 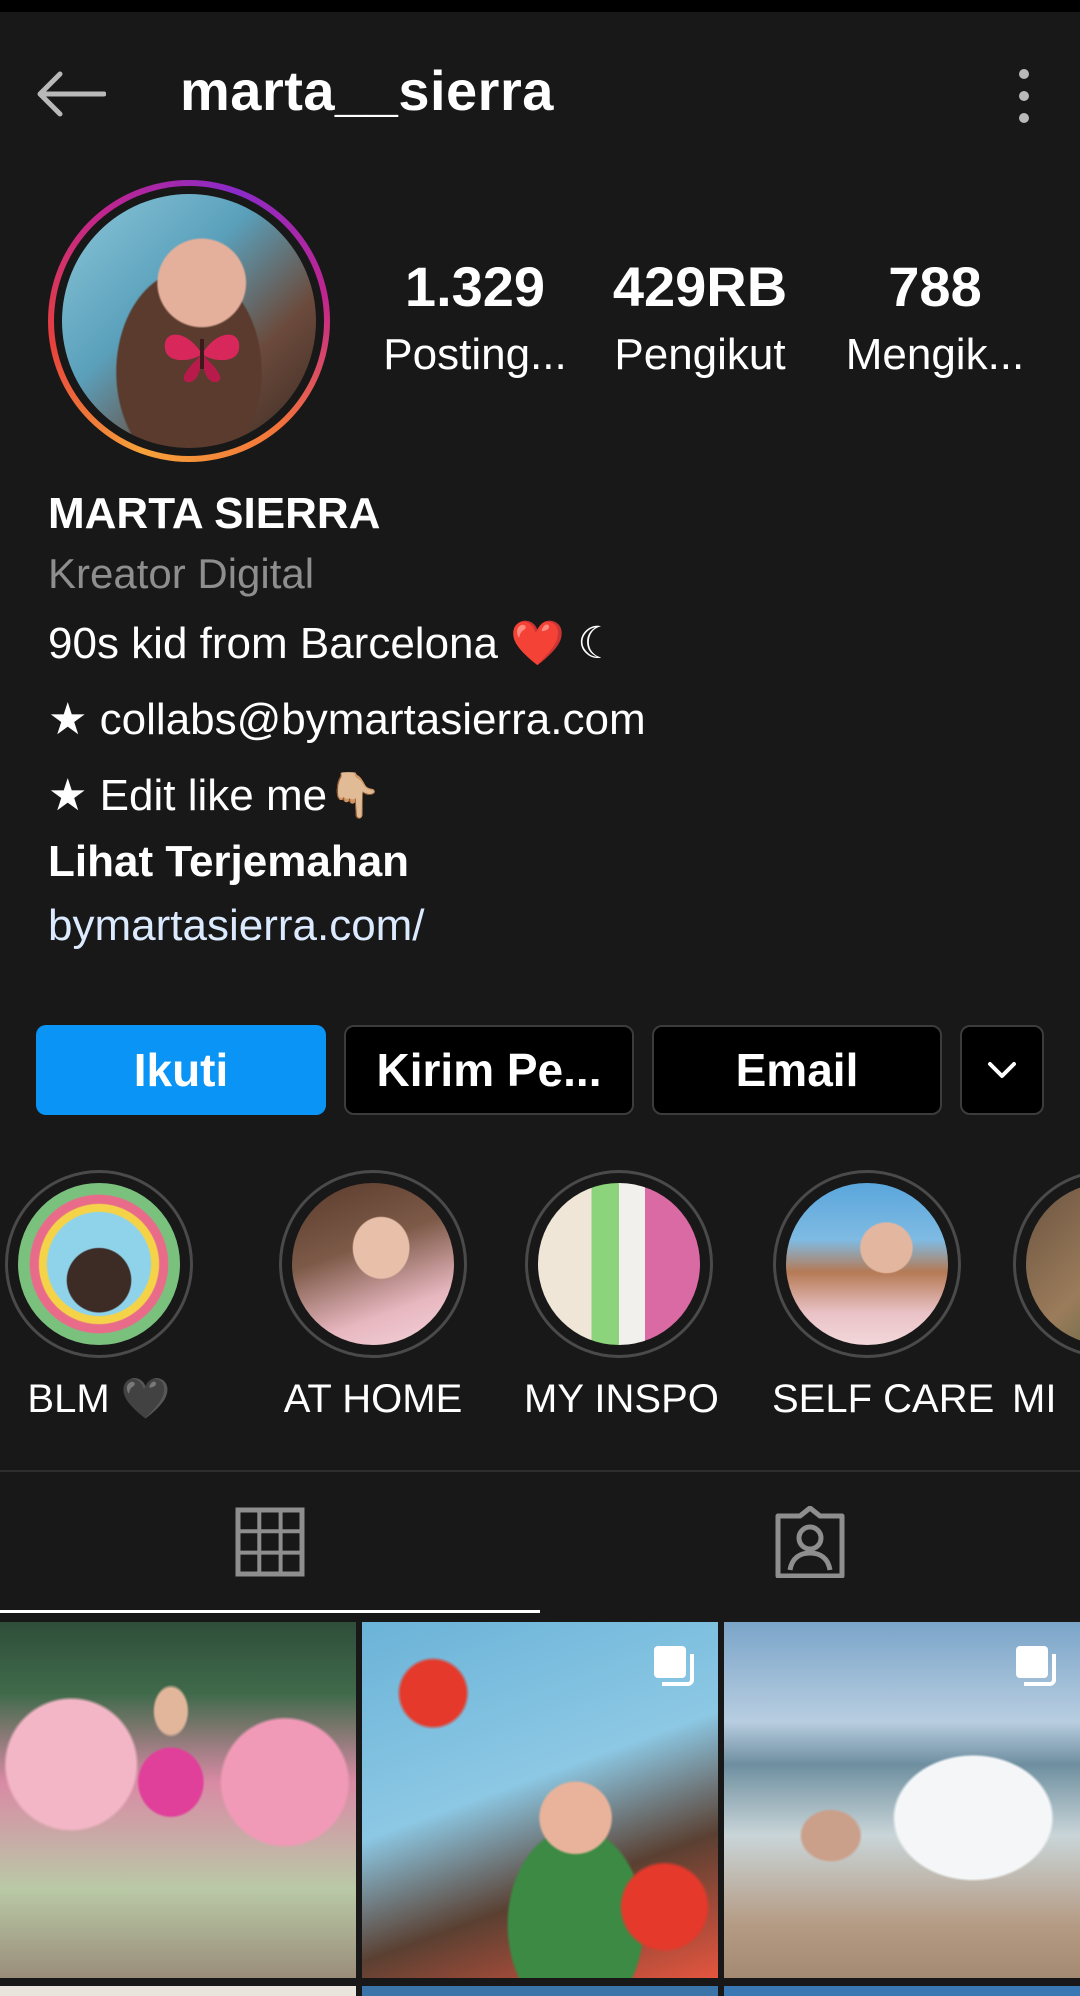 I want to click on stat-followers-value: 429RB, so click(x=700, y=286).